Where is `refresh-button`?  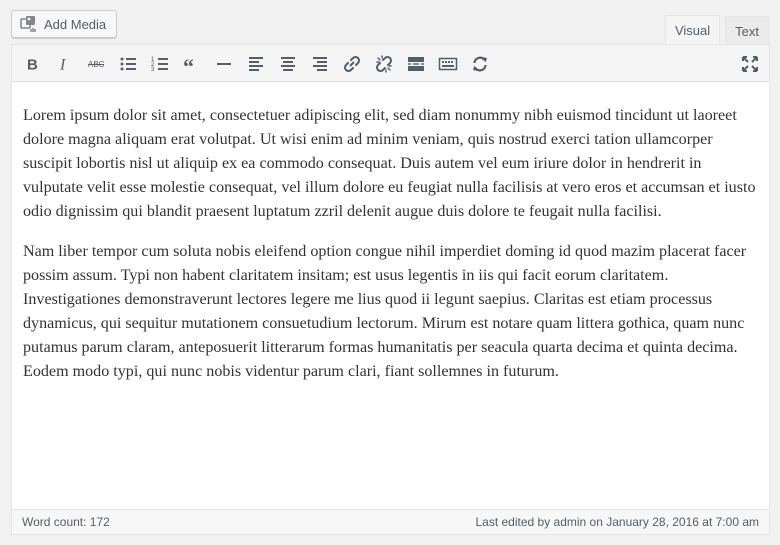
refresh-button is located at coordinates (480, 64).